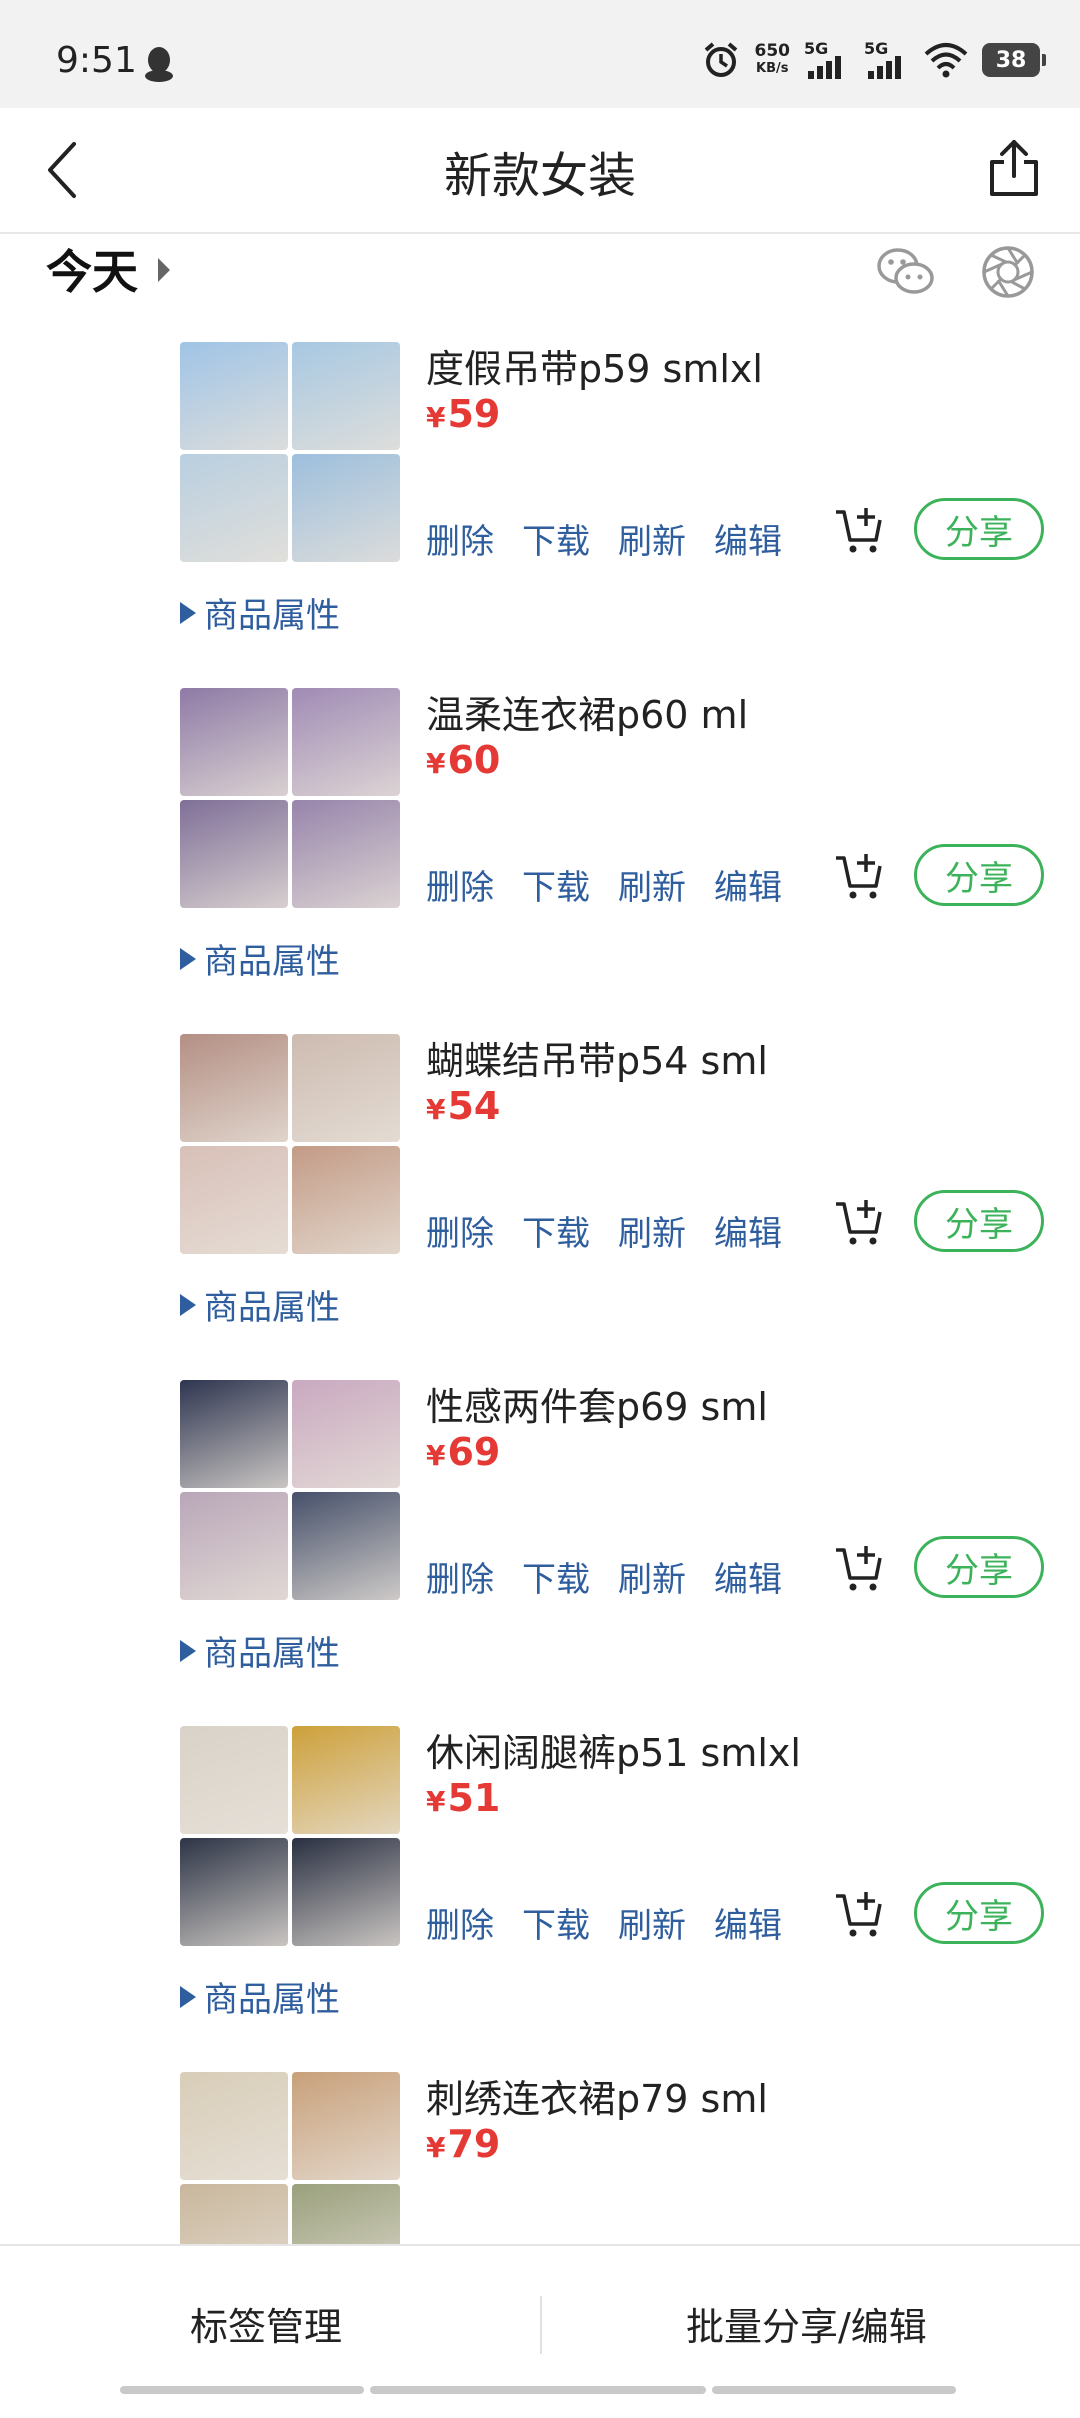 This screenshot has width=1080, height=2418. I want to click on product-item: 温柔连衣裙p60 ml ¥60 删除 下载 刷新 编辑 分享 商品属性, so click(540, 861).